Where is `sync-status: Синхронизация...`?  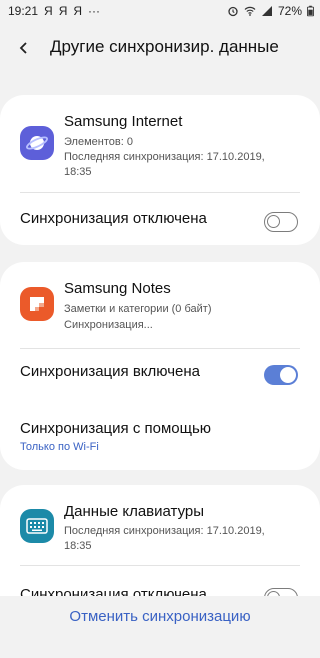
sync-status: Синхронизация... is located at coordinates (108, 325).